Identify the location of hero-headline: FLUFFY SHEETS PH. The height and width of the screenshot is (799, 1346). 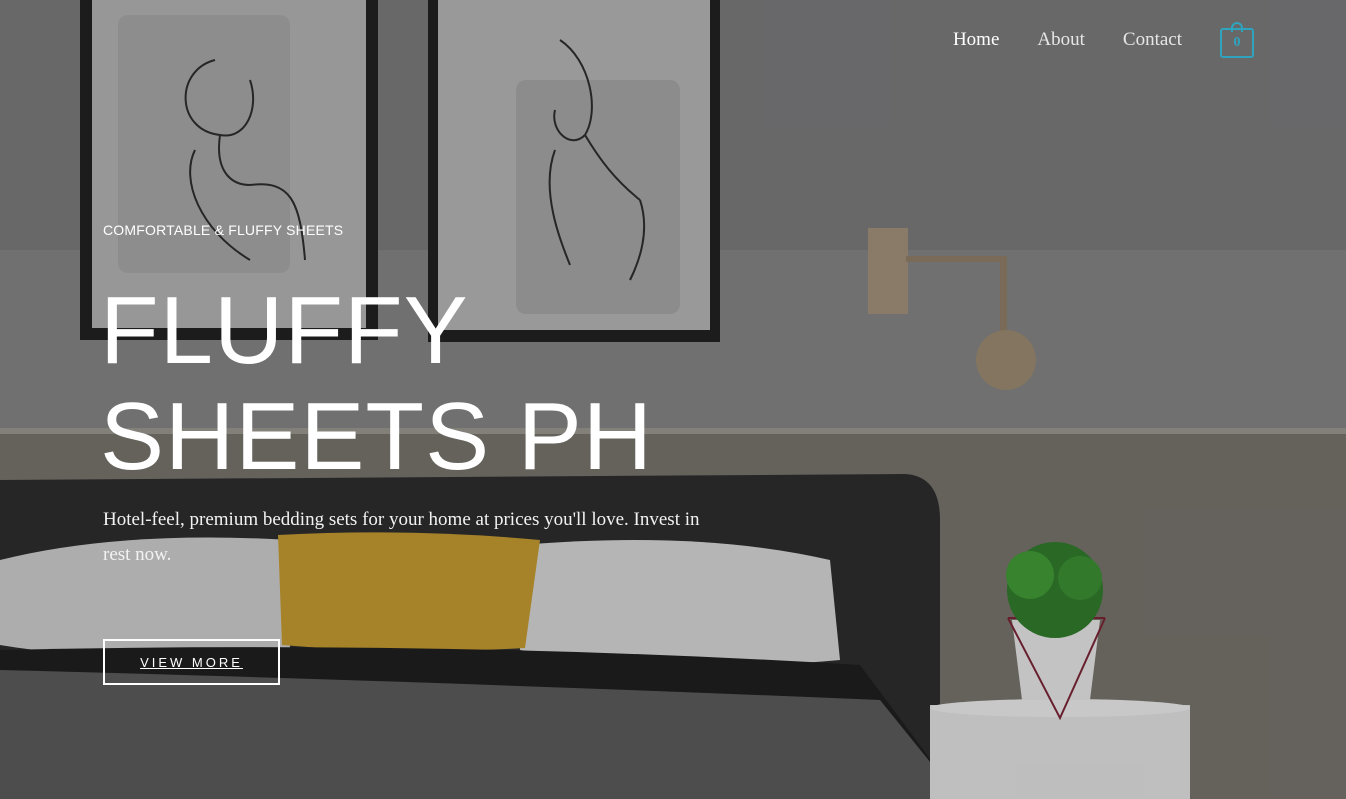
(420, 384).